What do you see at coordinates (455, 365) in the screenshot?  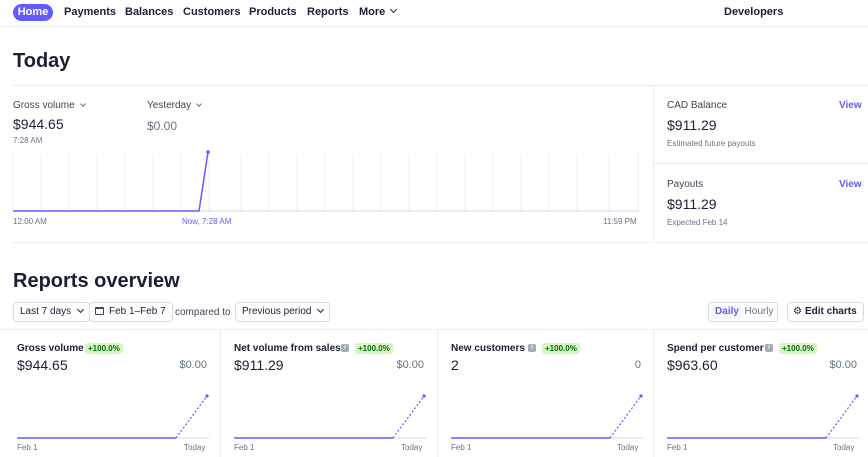 I see `card-new-customers-value: 2` at bounding box center [455, 365].